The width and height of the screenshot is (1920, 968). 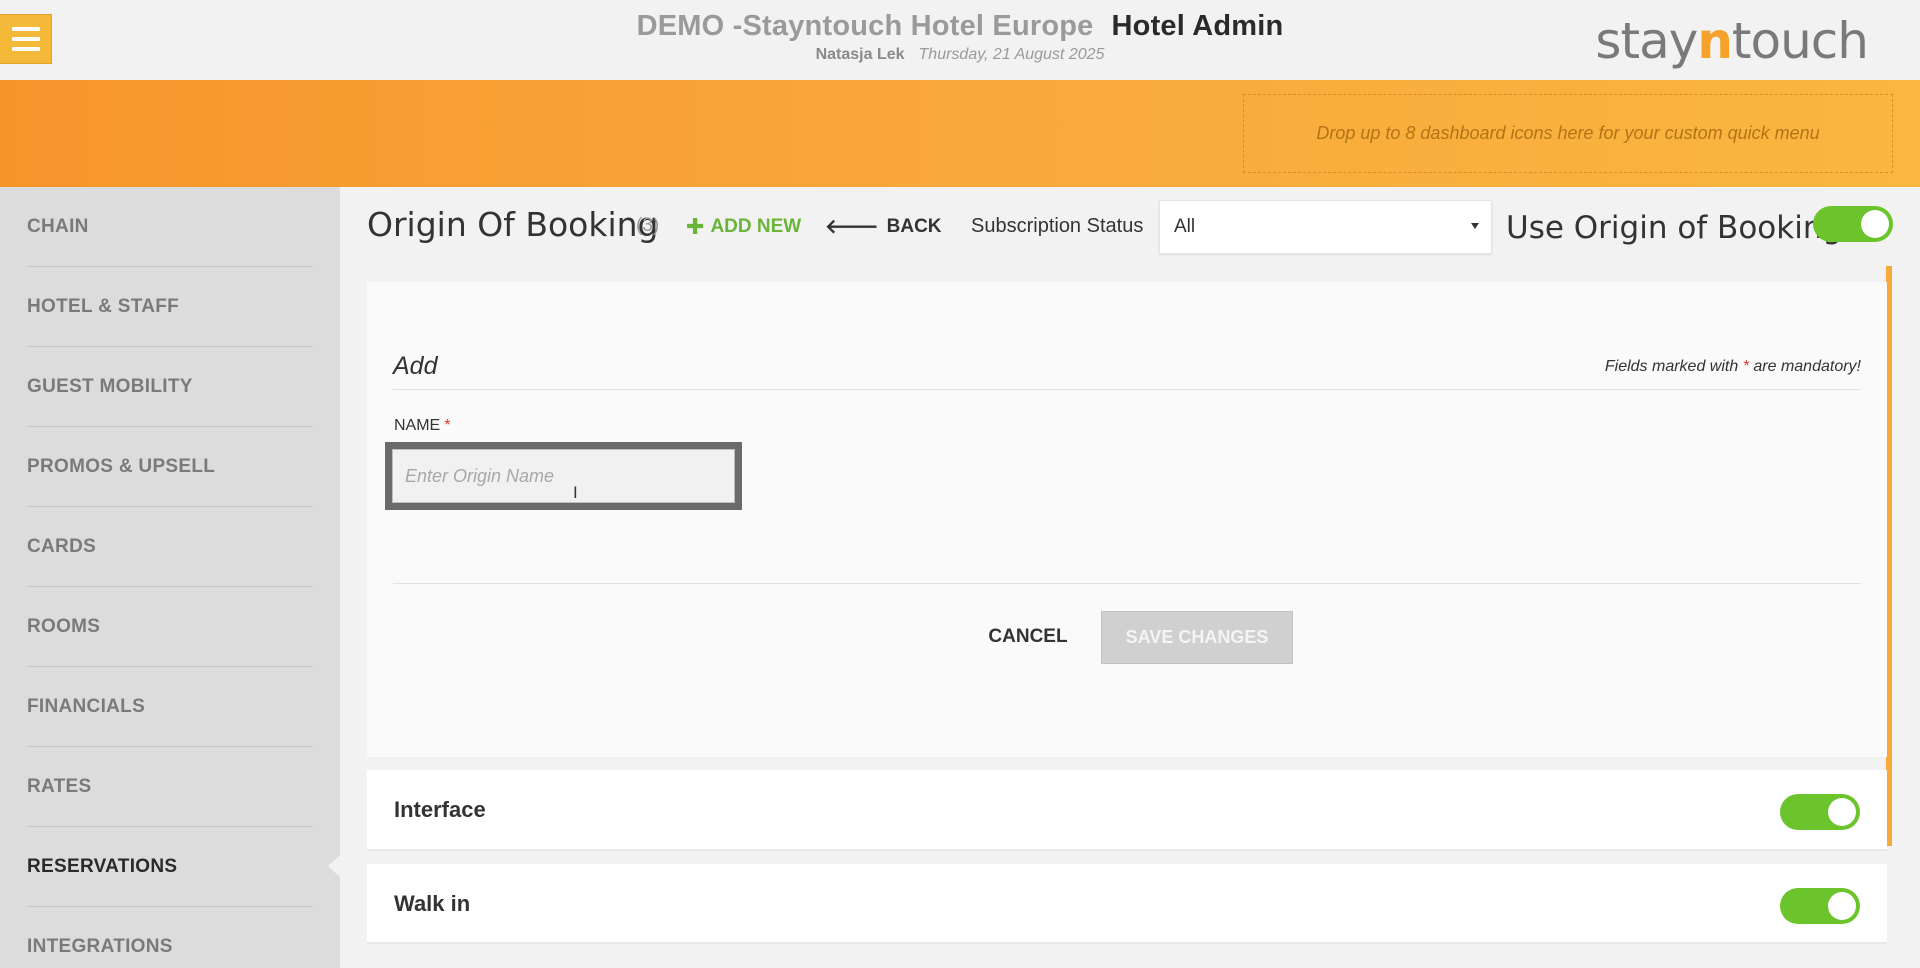 I want to click on user-name: Natasja Lek, so click(x=860, y=54).